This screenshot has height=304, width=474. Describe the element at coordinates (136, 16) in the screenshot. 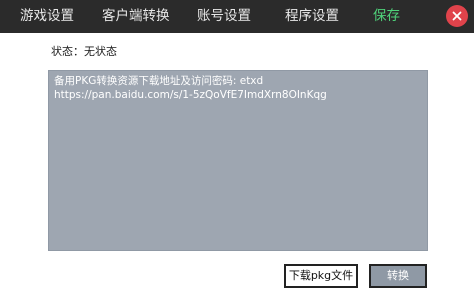

I see `tab-client-convert: 客户端转换` at that location.